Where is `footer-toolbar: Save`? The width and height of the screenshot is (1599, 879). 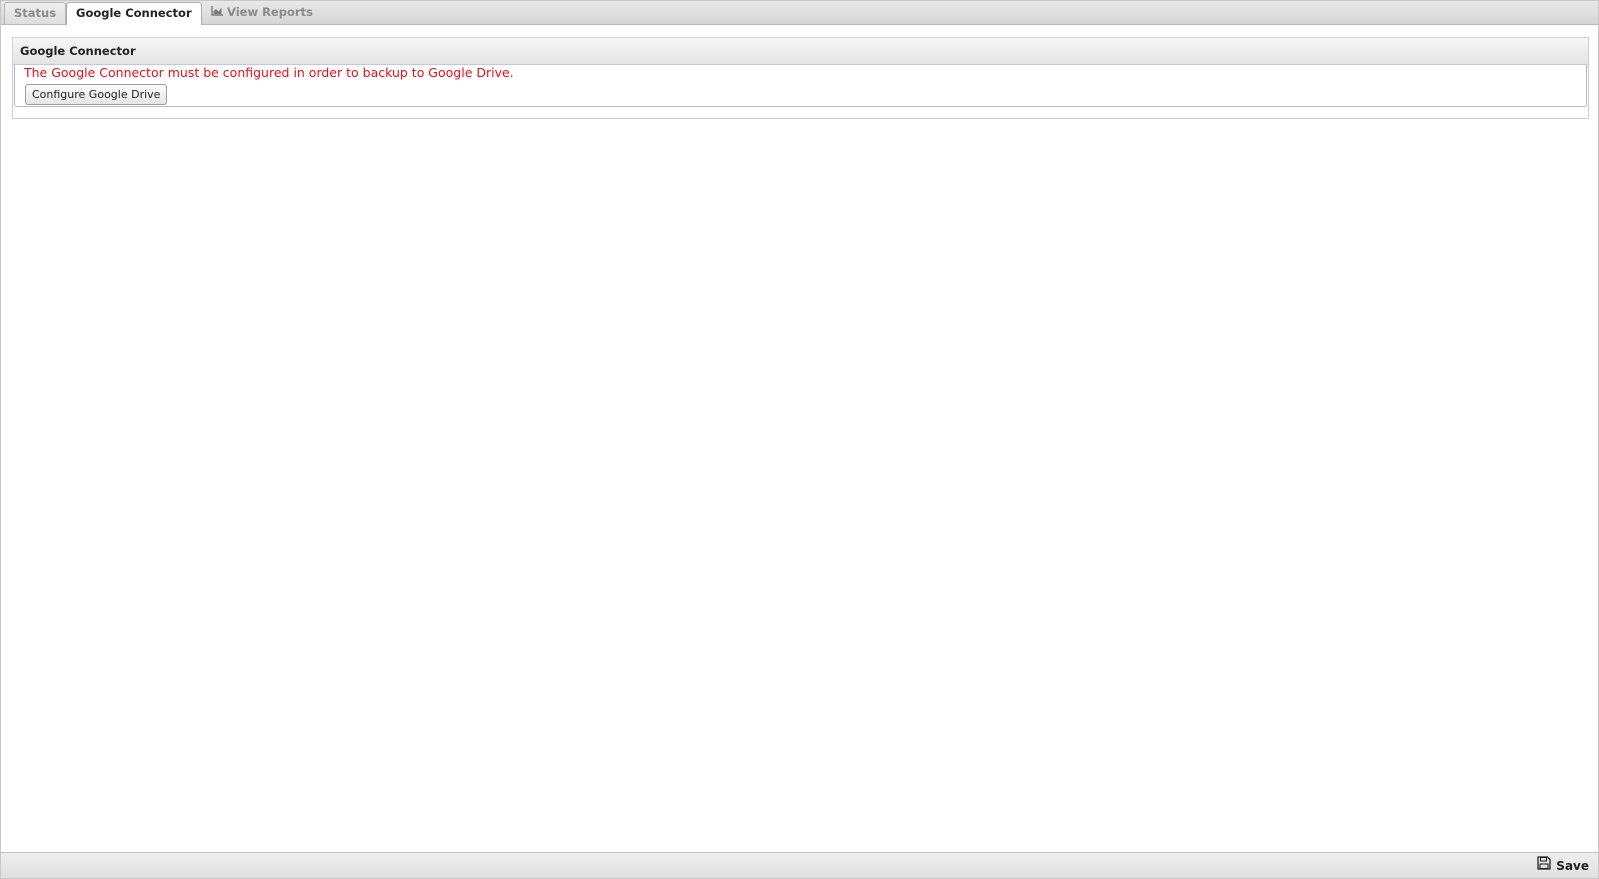
footer-toolbar: Save is located at coordinates (799, 865).